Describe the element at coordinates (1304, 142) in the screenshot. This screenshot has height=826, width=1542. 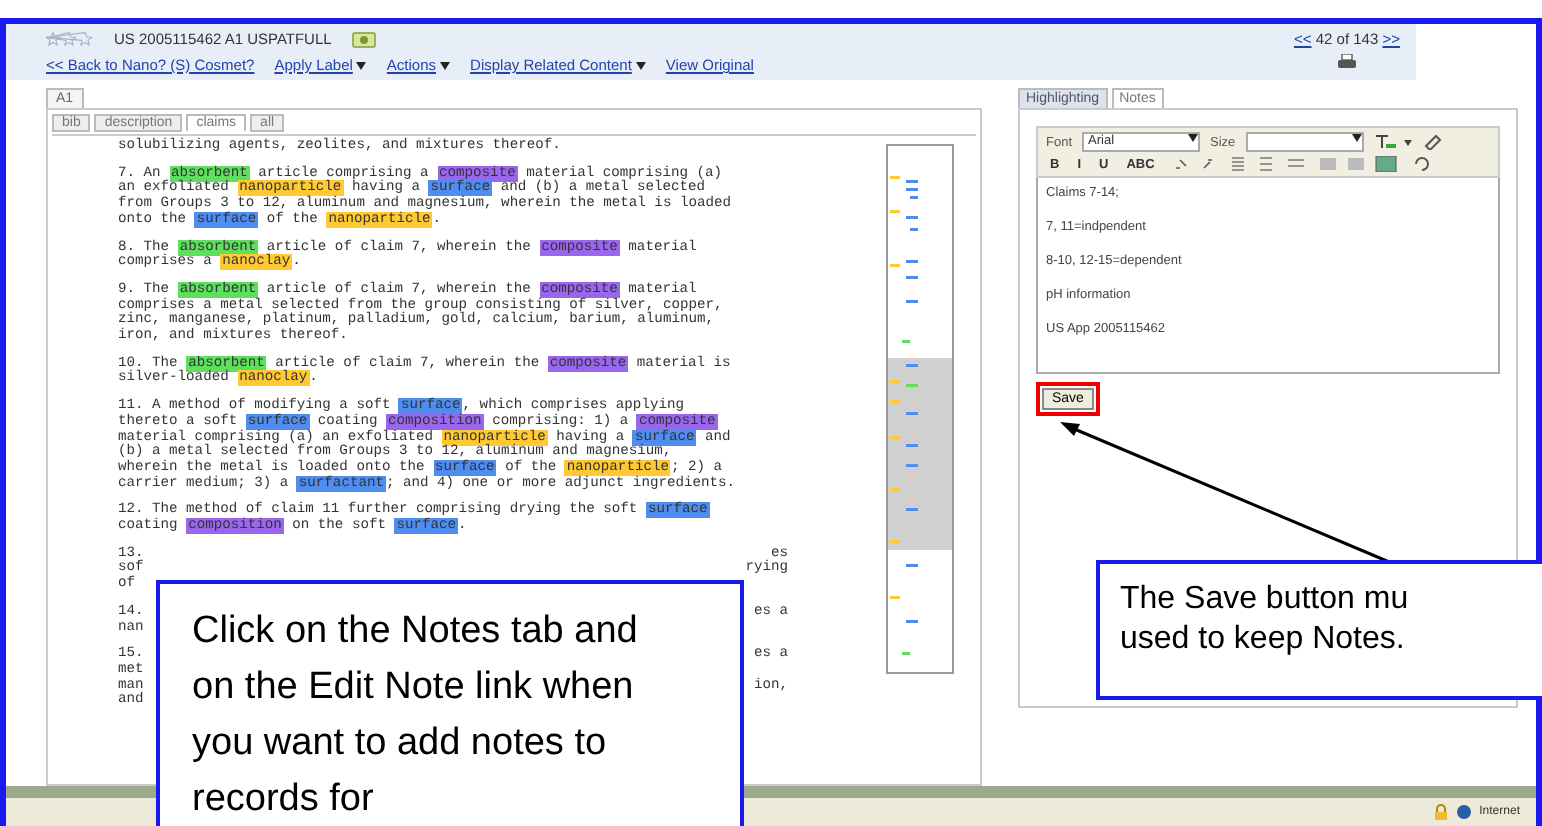
I see `size-select` at that location.